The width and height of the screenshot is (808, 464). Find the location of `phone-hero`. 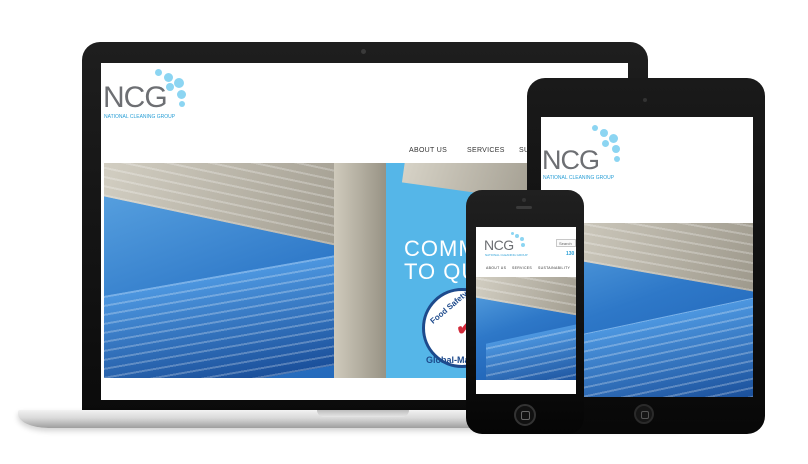

phone-hero is located at coordinates (526, 328).